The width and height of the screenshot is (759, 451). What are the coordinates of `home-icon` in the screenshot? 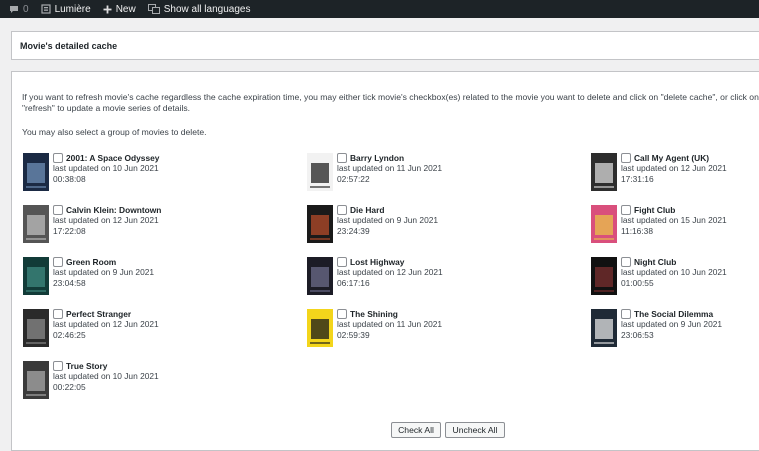 It's located at (45, 9).